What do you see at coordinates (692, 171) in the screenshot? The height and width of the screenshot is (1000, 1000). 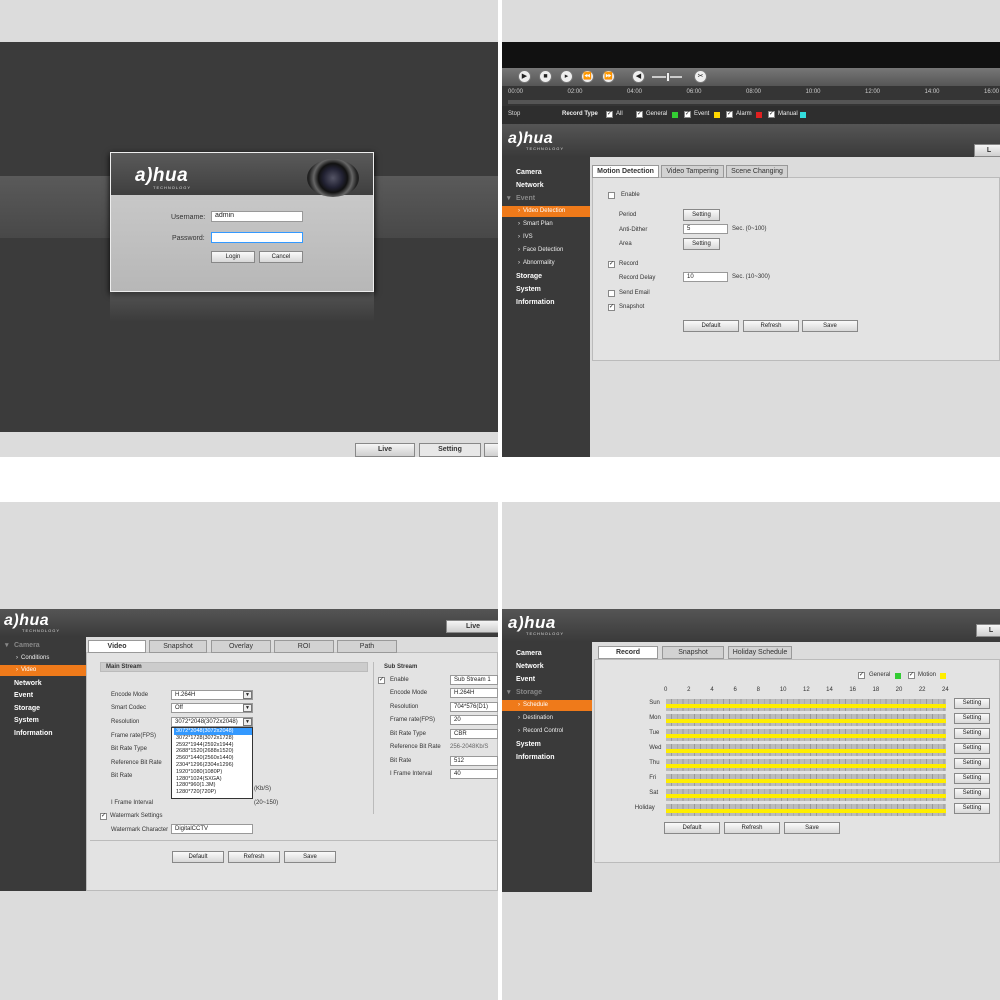 I see `tab-video-tampering: Video Tampering` at bounding box center [692, 171].